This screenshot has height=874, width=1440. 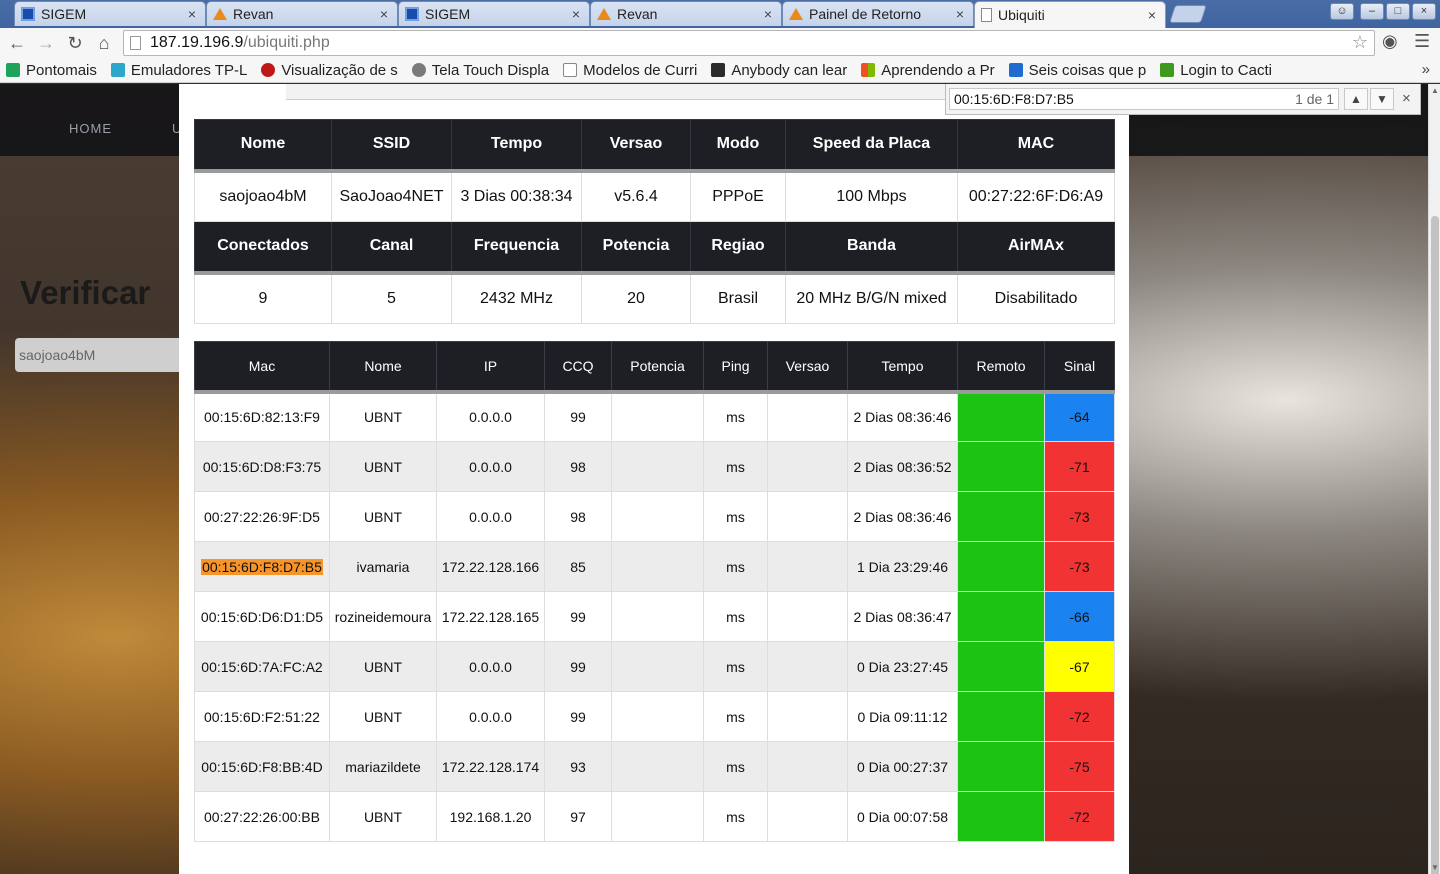 What do you see at coordinates (657, 367) in the screenshot?
I see `column-header-potencia: Potencia` at bounding box center [657, 367].